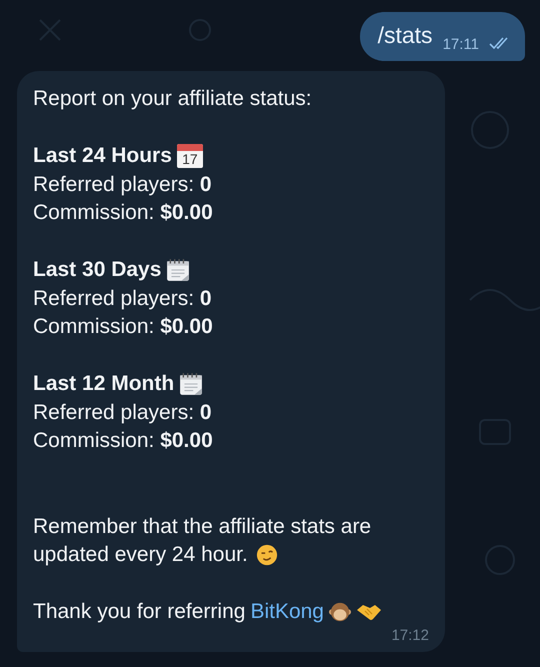  Describe the element at coordinates (173, 99) in the screenshot. I see `message-text: Report on your affiliate status:` at that location.